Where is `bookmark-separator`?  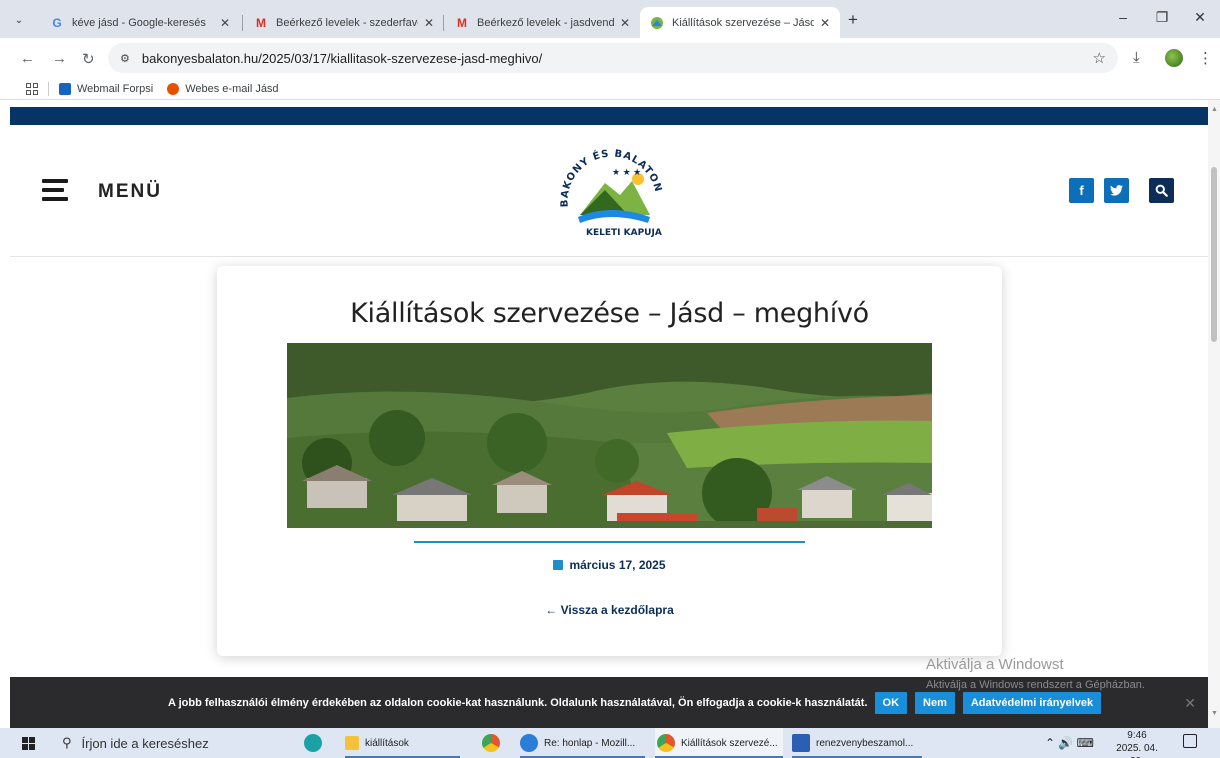 bookmark-separator is located at coordinates (48, 88).